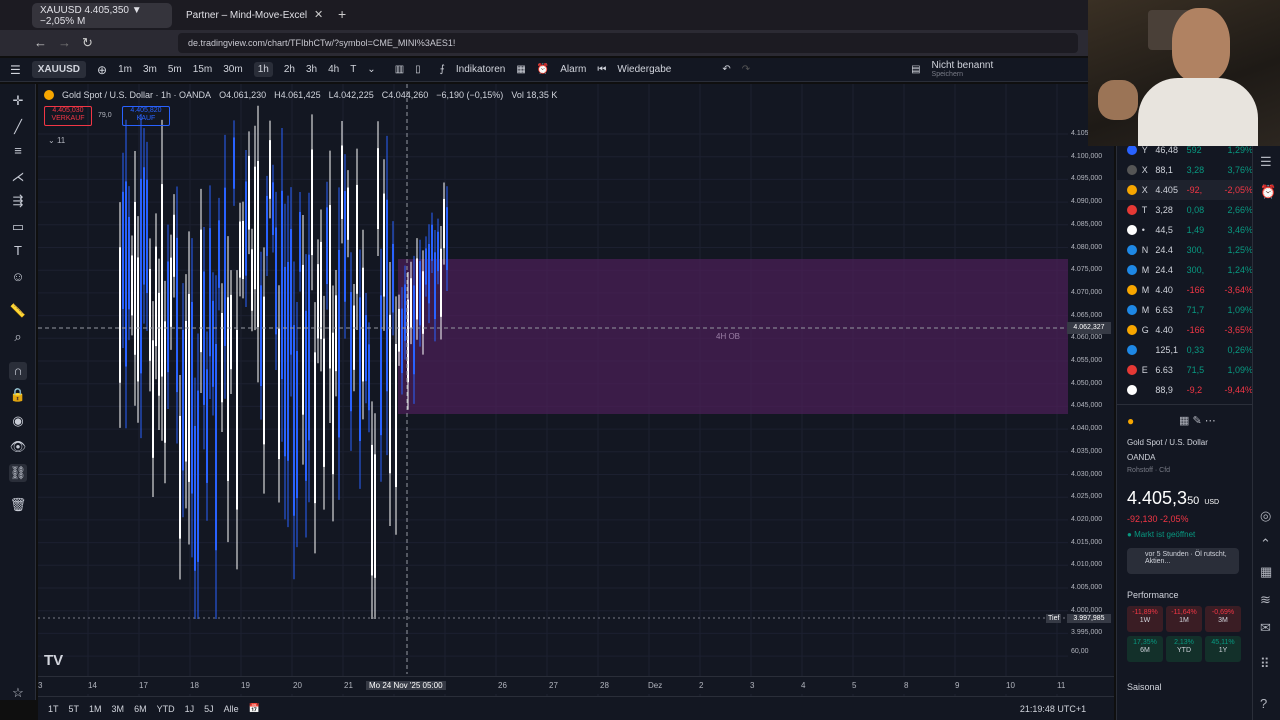 This screenshot has width=1280, height=720. Describe the element at coordinates (399, 69) in the screenshot. I see `bar-style-icon: ▥` at that location.